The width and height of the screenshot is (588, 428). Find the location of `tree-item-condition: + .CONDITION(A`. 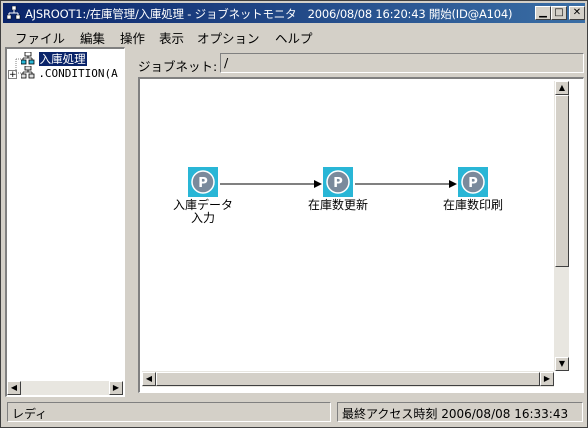

tree-item-condition: + .CONDITION(A is located at coordinates (63, 72).